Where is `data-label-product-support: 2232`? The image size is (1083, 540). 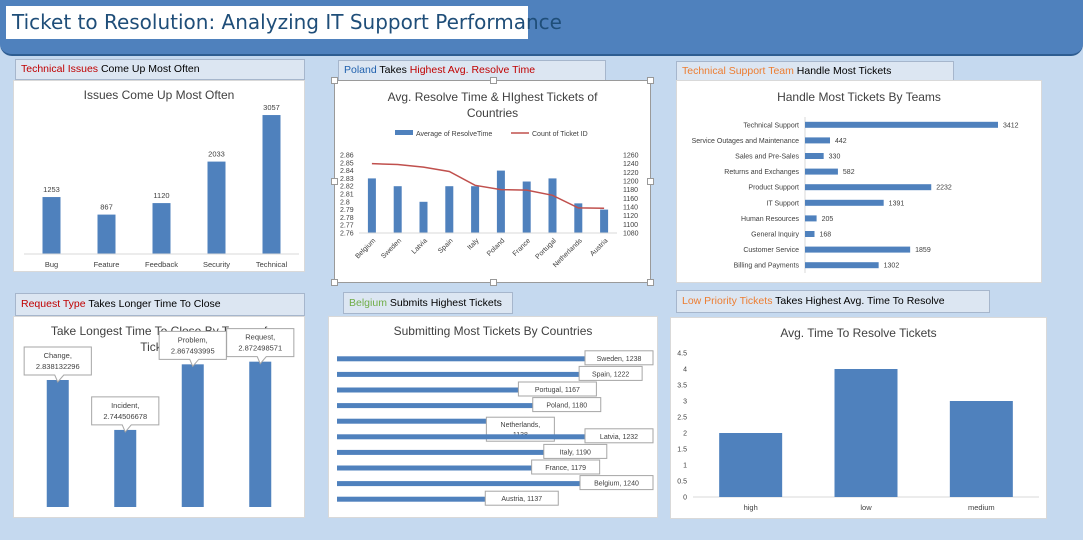
data-label-product-support: 2232 is located at coordinates (944, 188).